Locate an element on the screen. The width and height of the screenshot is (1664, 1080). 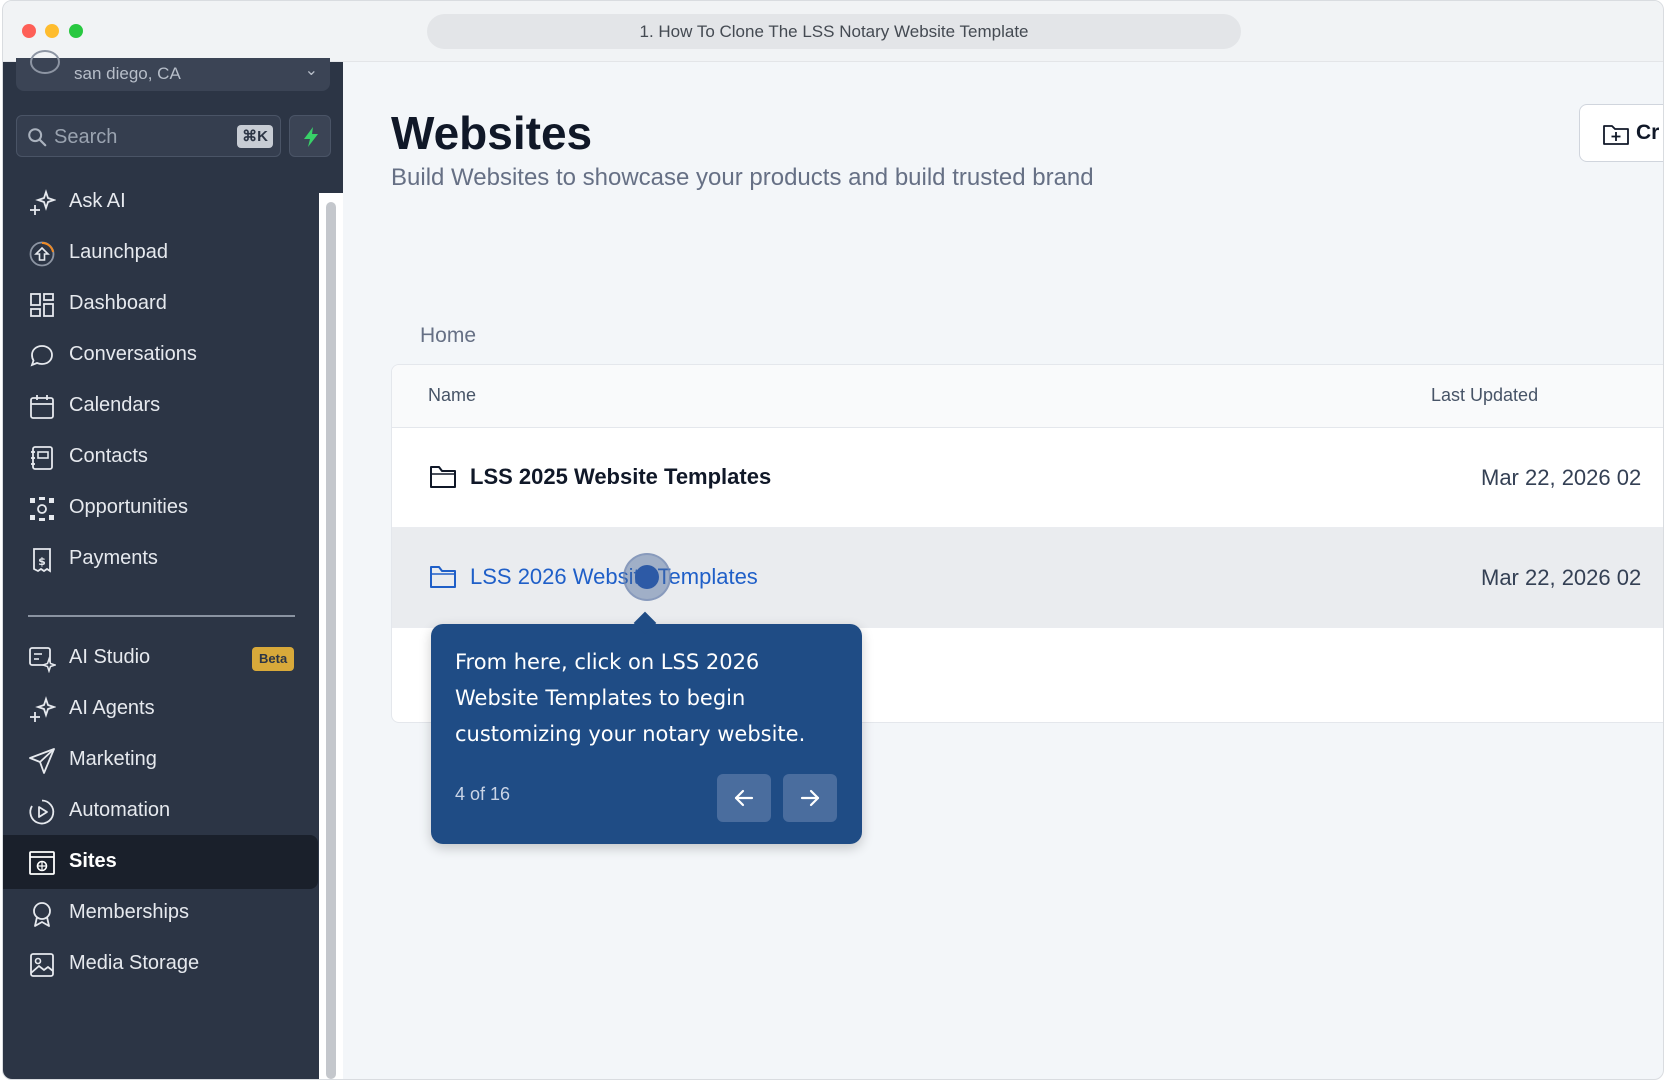
sidebar-item-label: Opportunities is located at coordinates (128, 507).